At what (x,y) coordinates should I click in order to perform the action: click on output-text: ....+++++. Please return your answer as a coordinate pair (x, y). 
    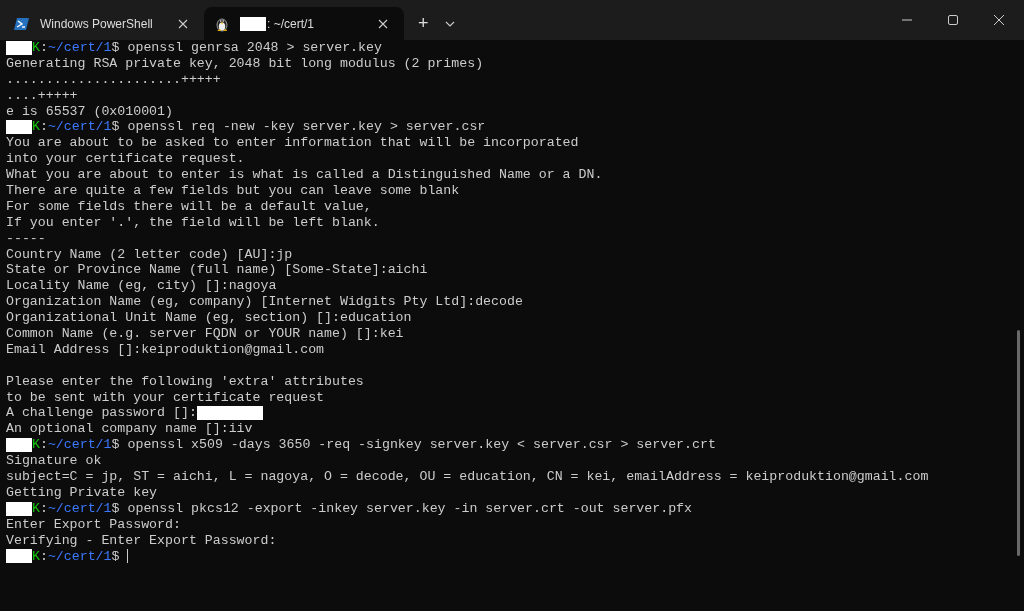
    Looking at the image, I should click on (42, 95).